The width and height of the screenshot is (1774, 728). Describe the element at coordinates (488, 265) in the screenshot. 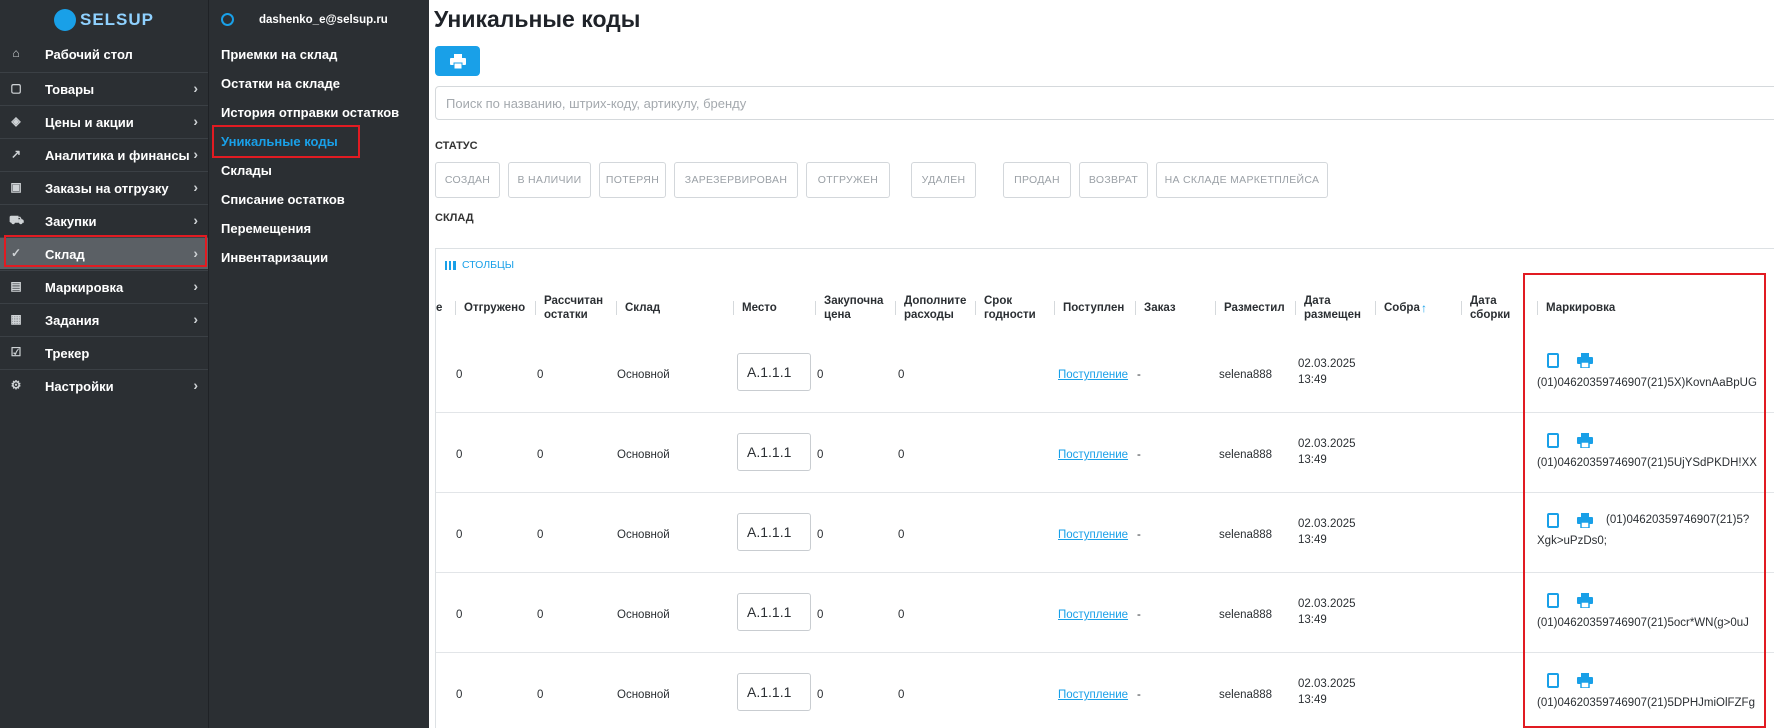

I see `columns-button-label: СТОЛБЦЫ` at that location.